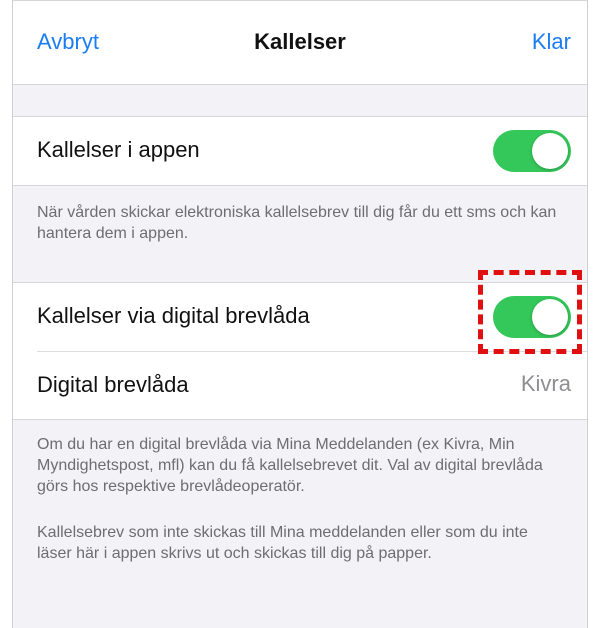 The width and height of the screenshot is (596, 628). I want to click on app-invitations-row: Kallelser i appen, so click(300, 151).